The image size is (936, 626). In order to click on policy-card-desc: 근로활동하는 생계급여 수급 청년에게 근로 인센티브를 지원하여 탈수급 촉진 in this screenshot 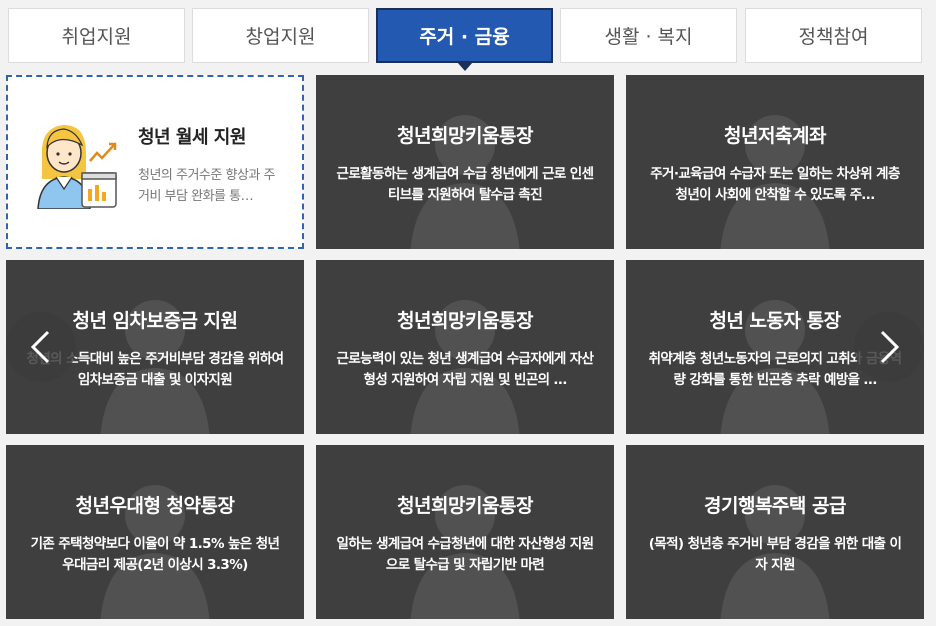, I will do `click(465, 184)`.